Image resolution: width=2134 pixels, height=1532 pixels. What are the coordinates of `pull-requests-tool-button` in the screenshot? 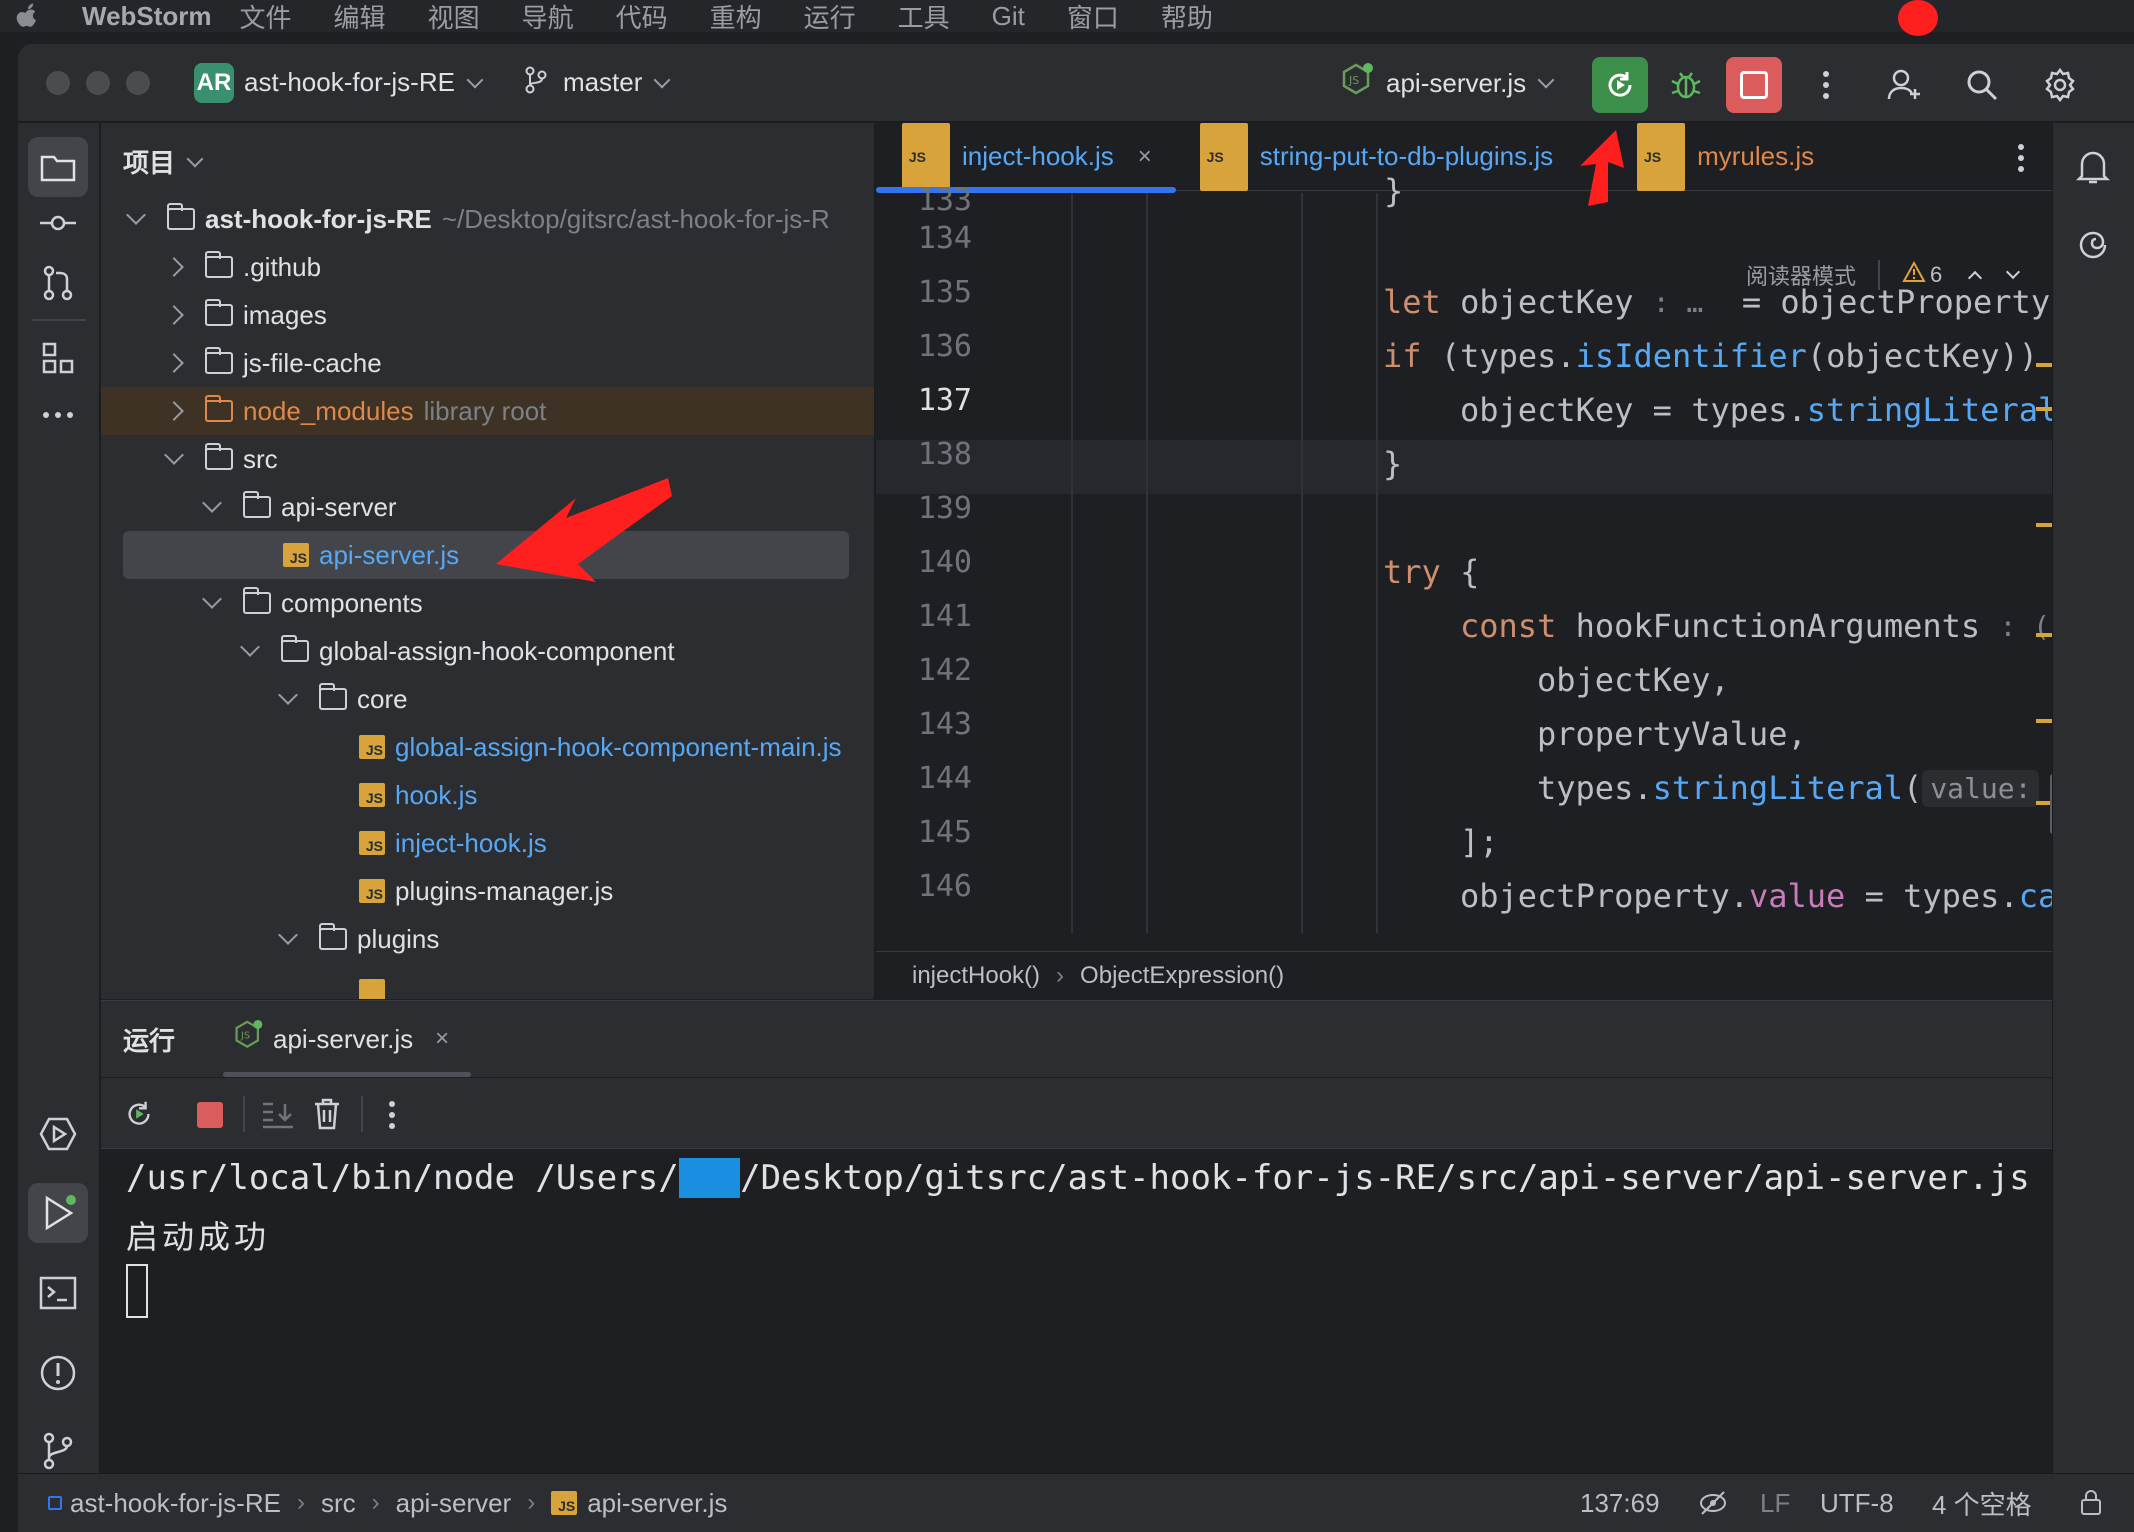 It's located at (58, 283).